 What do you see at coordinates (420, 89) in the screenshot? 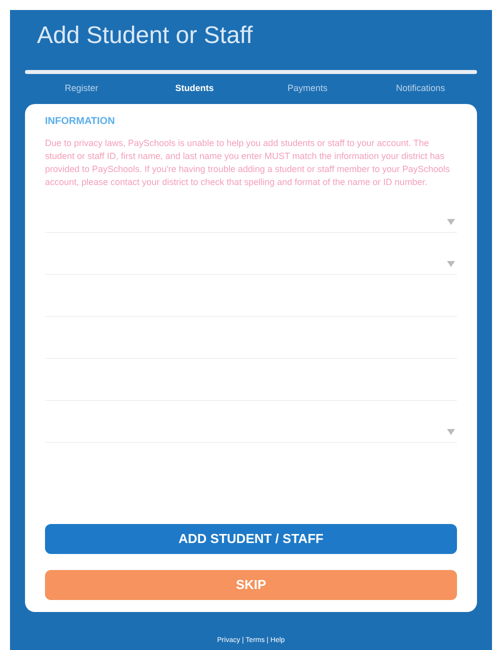
I see `tab: Notifications` at bounding box center [420, 89].